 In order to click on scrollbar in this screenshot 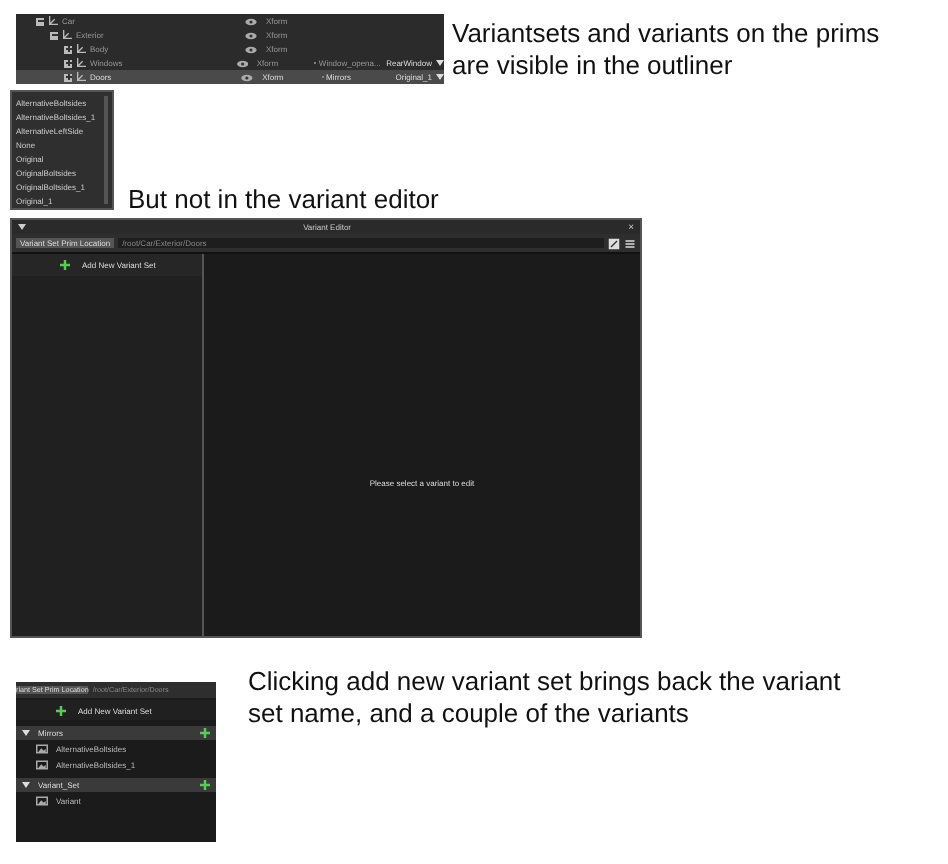, I will do `click(106, 150)`.